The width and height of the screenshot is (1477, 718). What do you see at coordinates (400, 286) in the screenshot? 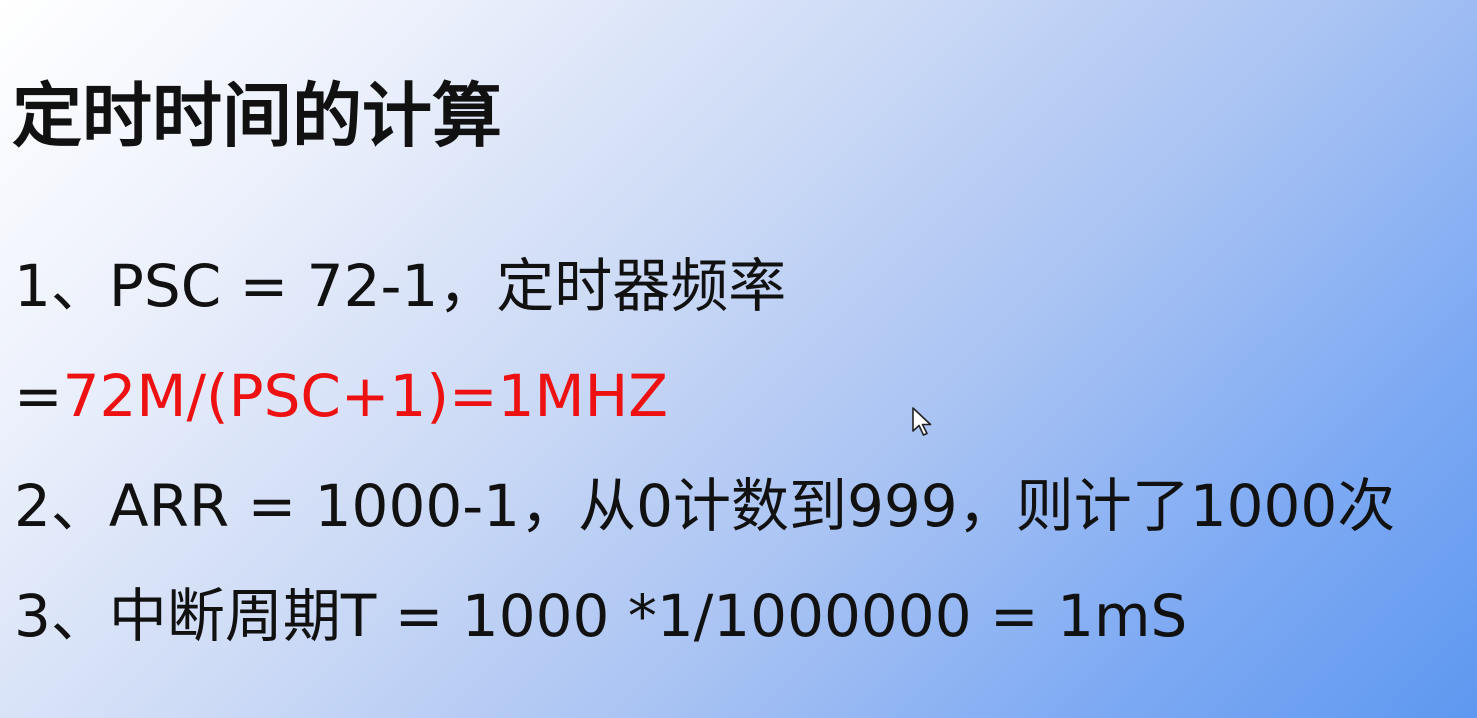
I see `psc-line: 1、PSC = 72-1，定时器频率` at bounding box center [400, 286].